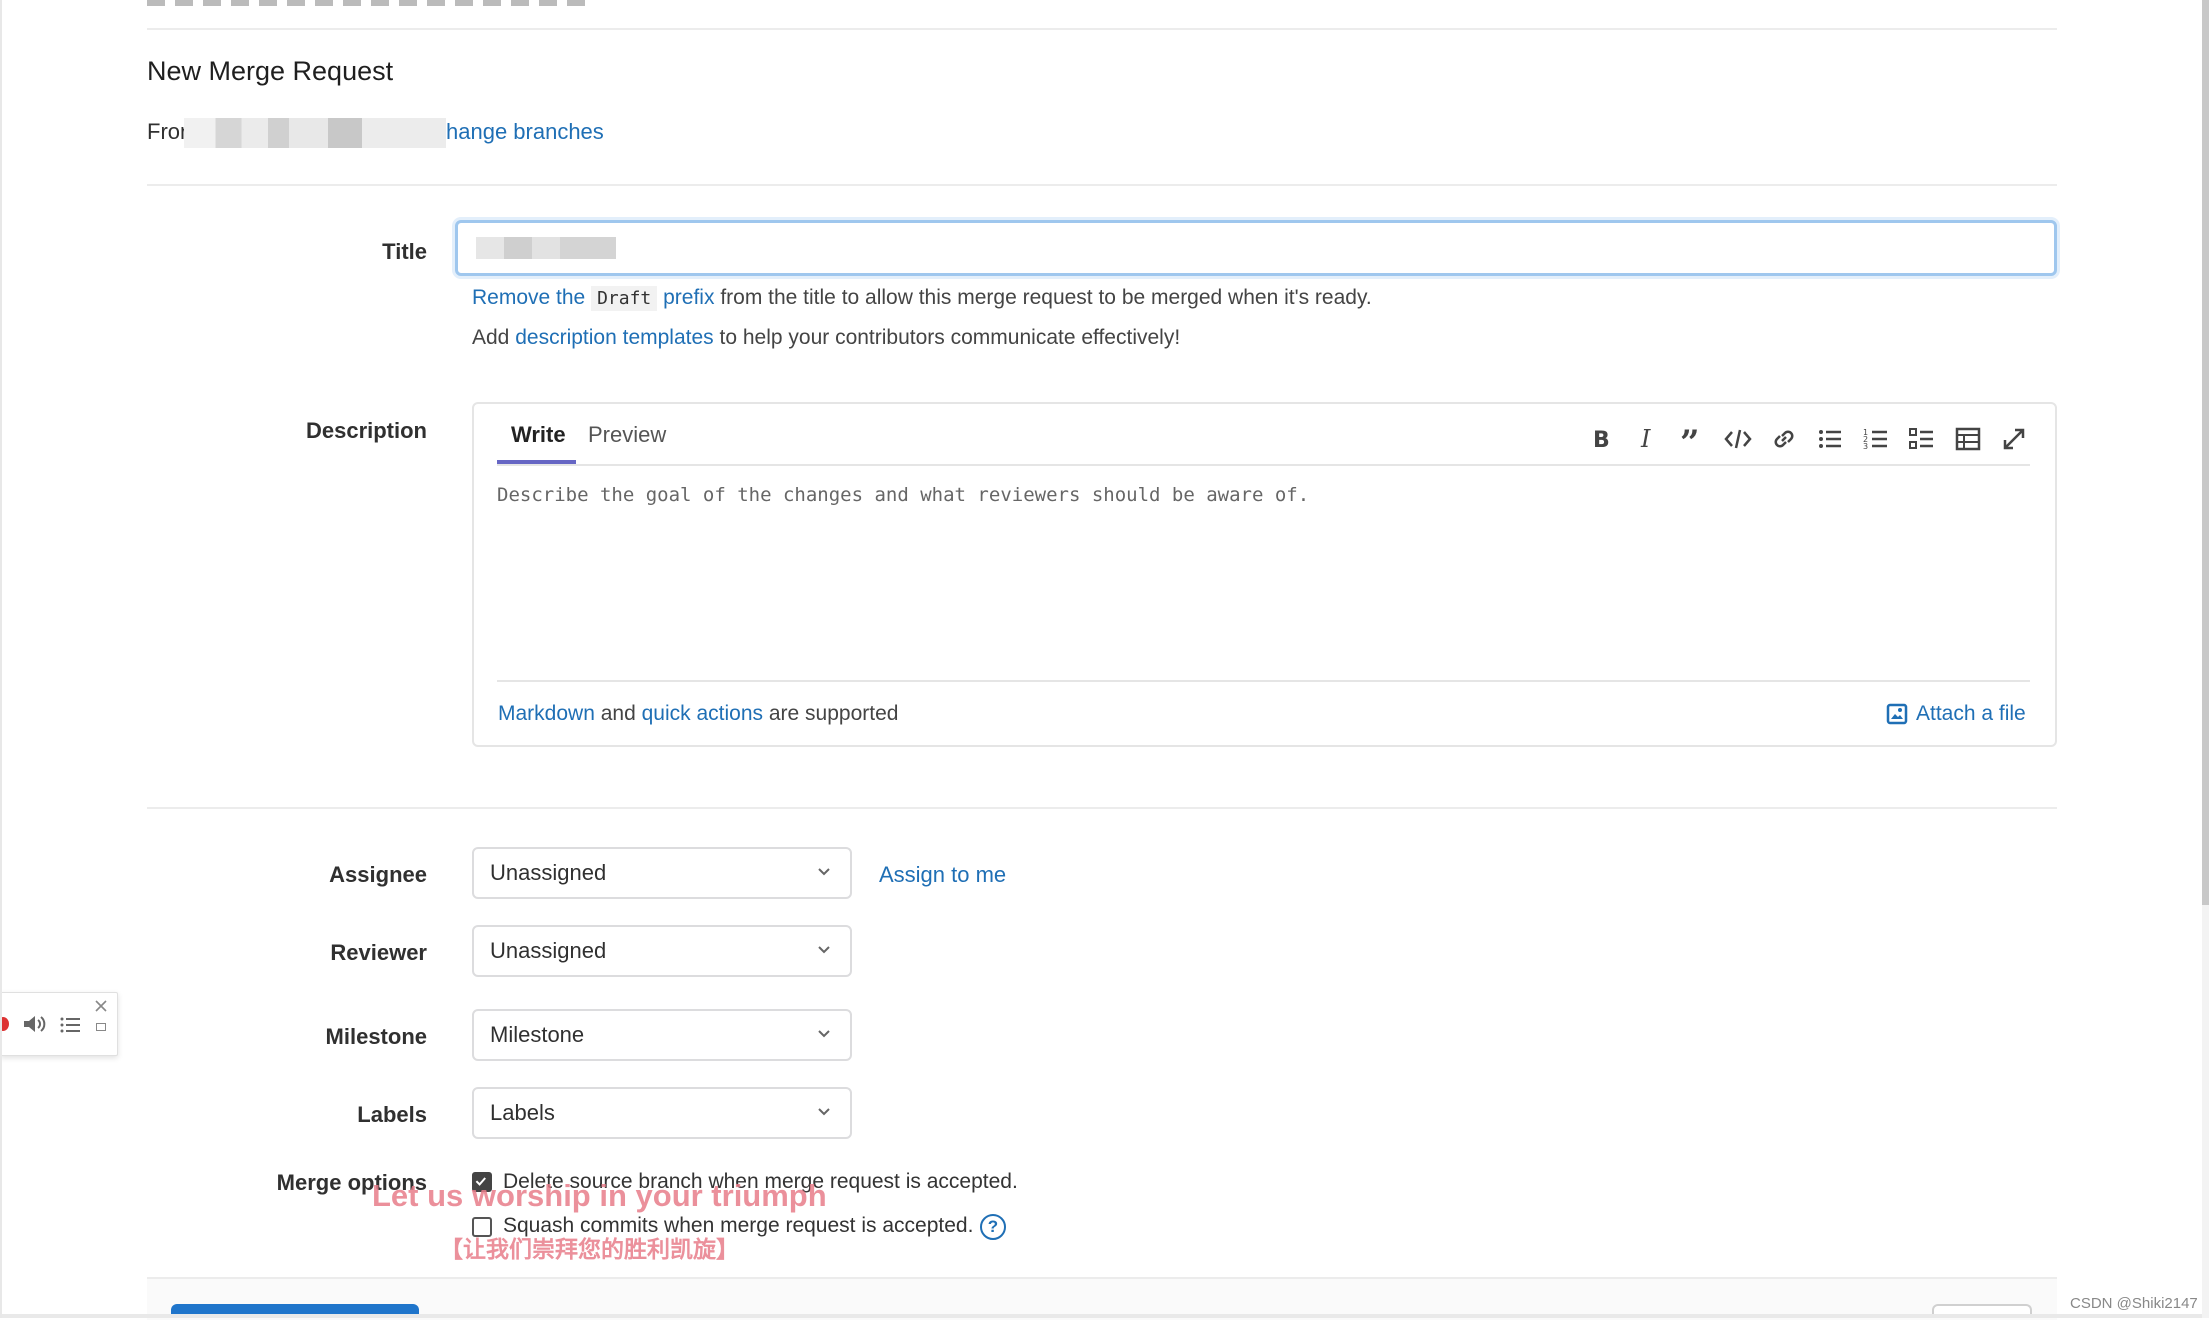 Image resolution: width=2209 pixels, height=1320 pixels. I want to click on list-icon, so click(70, 1025).